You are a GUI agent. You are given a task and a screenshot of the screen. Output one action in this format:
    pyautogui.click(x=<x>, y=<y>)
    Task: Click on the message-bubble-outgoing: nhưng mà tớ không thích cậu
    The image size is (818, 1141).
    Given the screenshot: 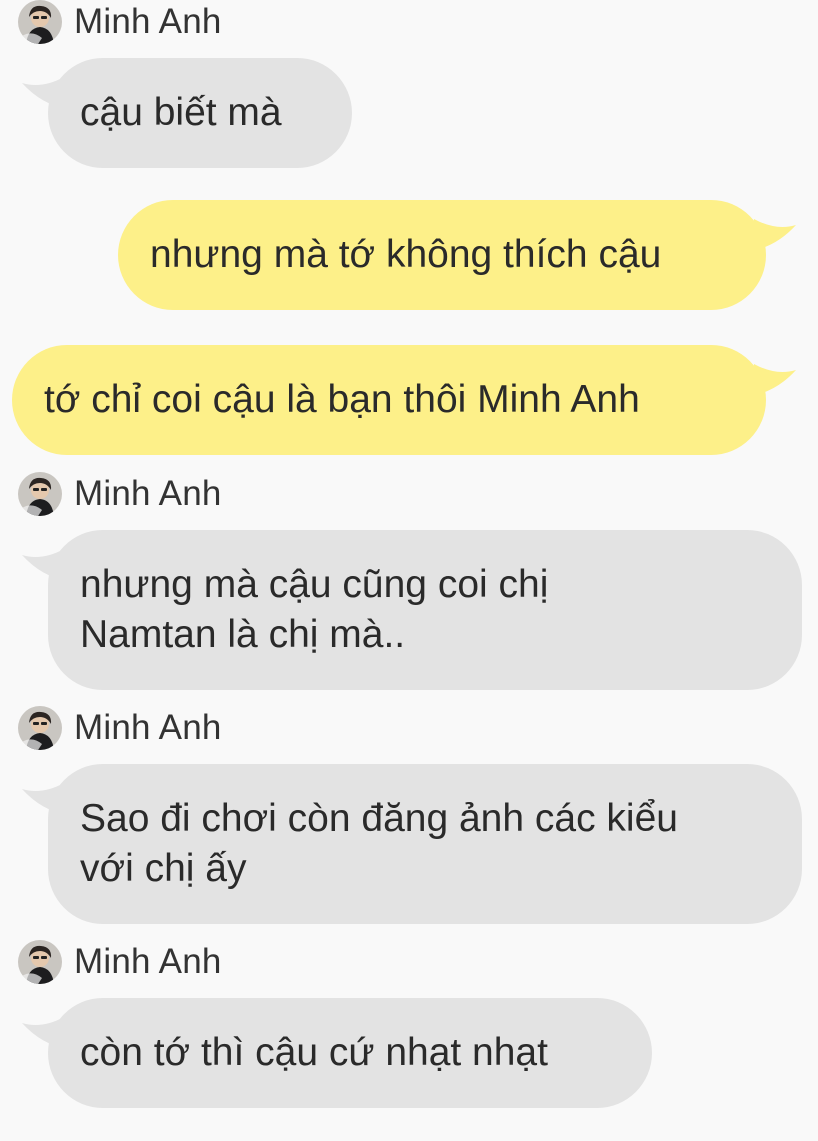 What is the action you would take?
    pyautogui.click(x=442, y=255)
    